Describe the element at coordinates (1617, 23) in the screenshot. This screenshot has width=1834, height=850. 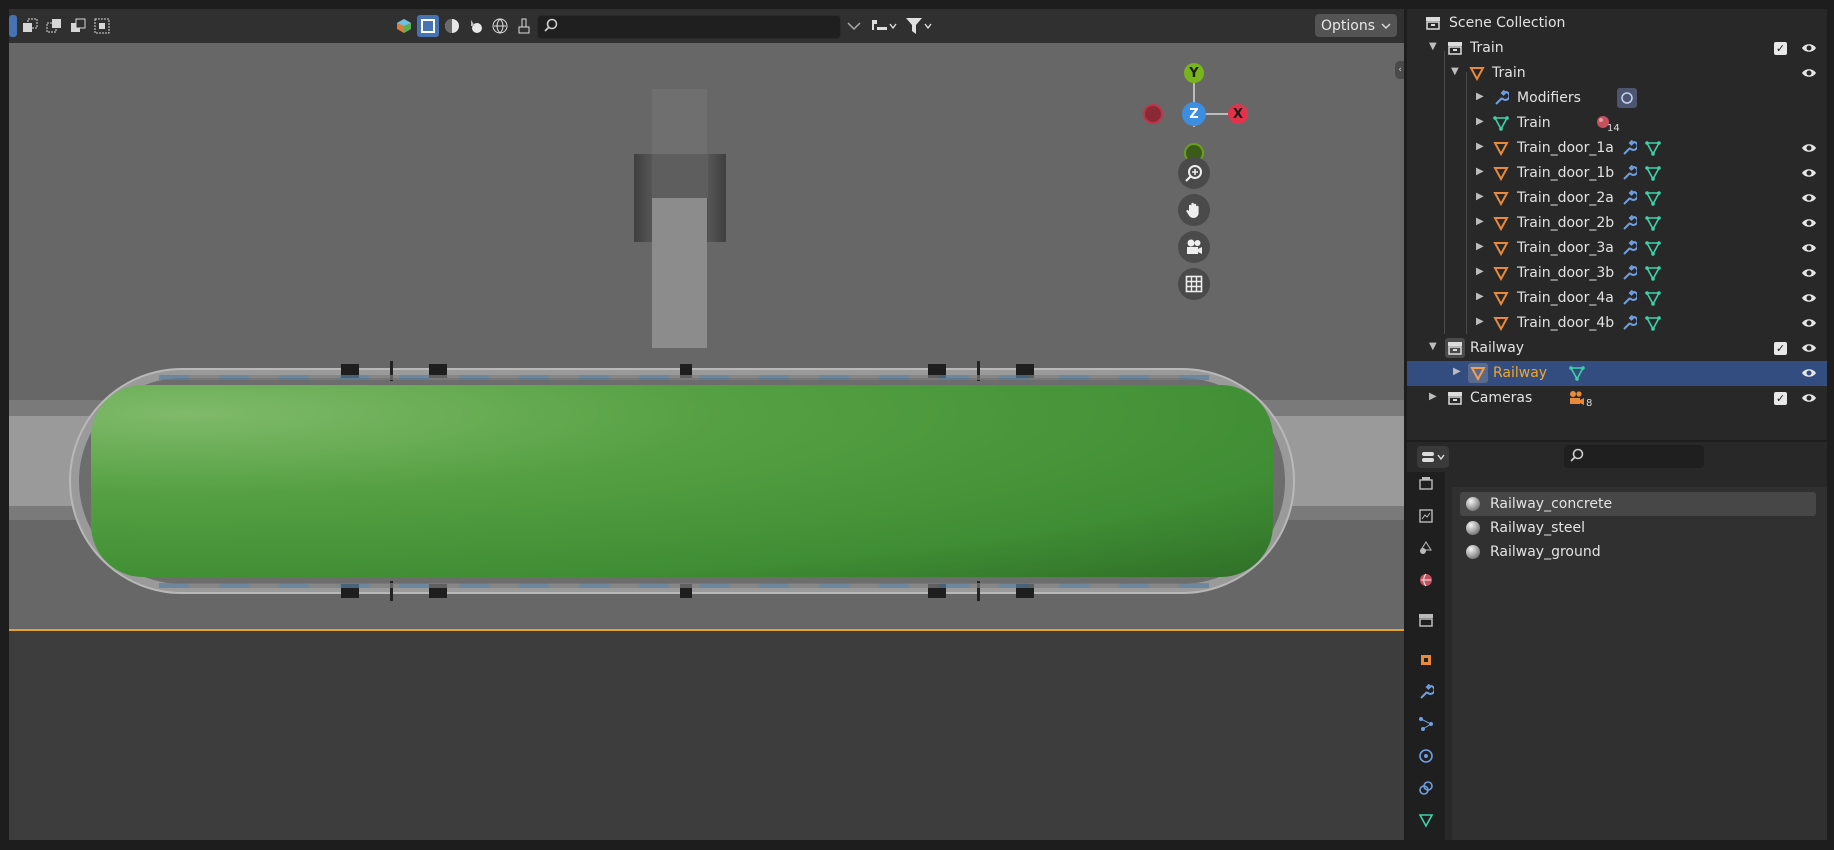
I see `outliner-row-scene-collection: Scene Collection` at that location.